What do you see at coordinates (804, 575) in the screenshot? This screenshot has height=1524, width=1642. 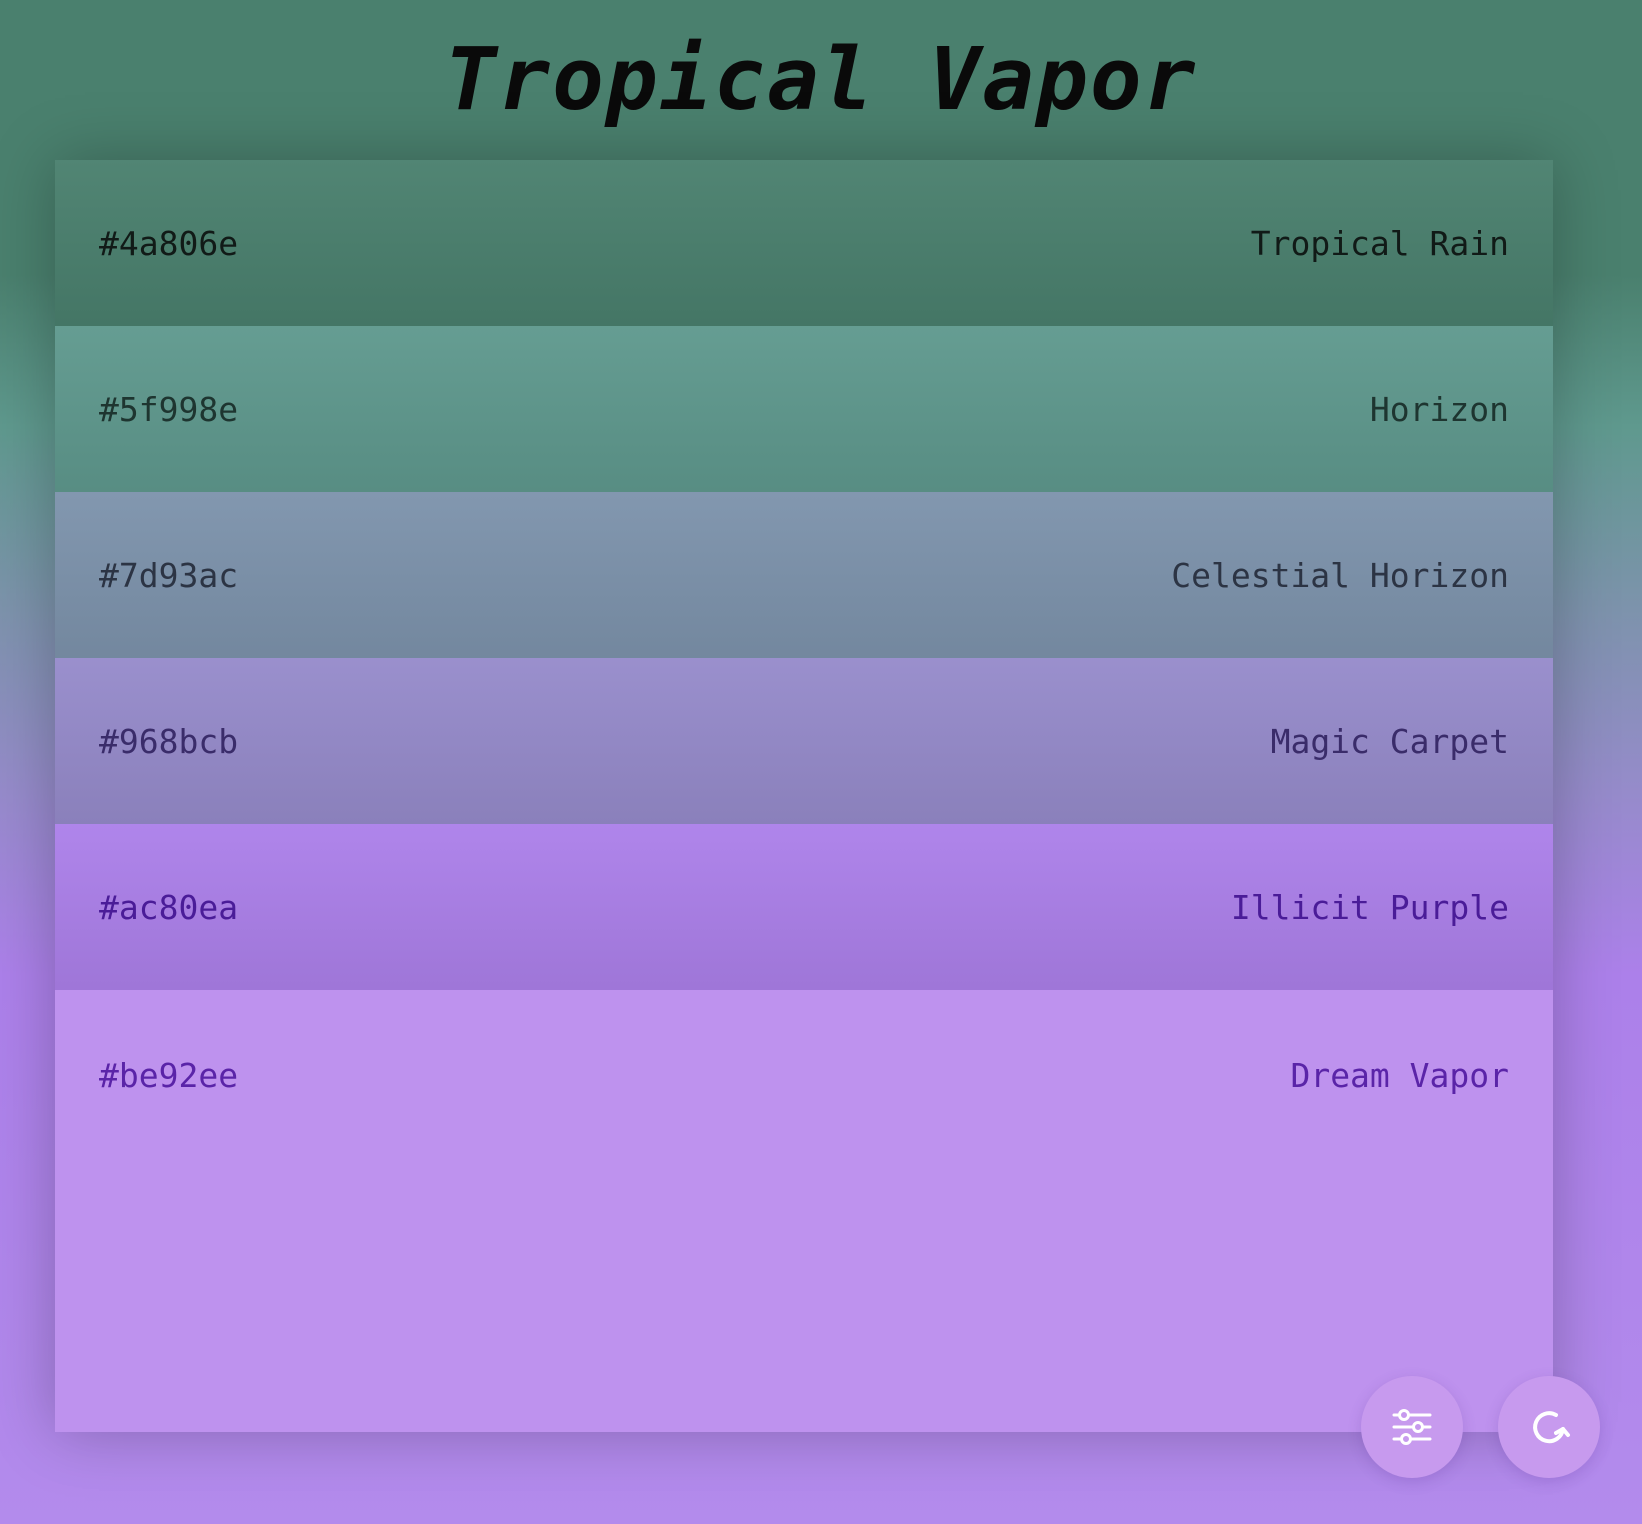 I see `swatch-celestial-horizon: #7d93ac Celestial Horizon` at bounding box center [804, 575].